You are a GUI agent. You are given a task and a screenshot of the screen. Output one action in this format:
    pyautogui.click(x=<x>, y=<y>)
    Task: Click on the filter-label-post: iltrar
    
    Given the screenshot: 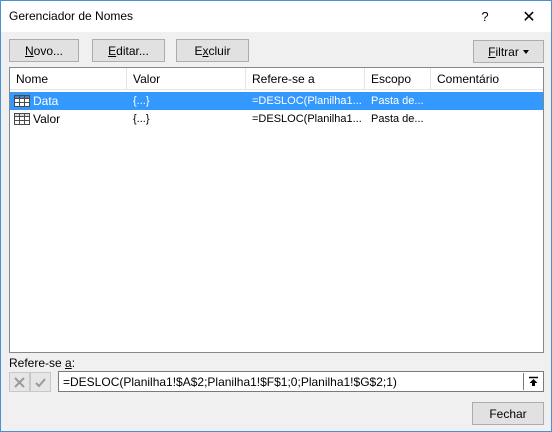 What is the action you would take?
    pyautogui.click(x=507, y=51)
    